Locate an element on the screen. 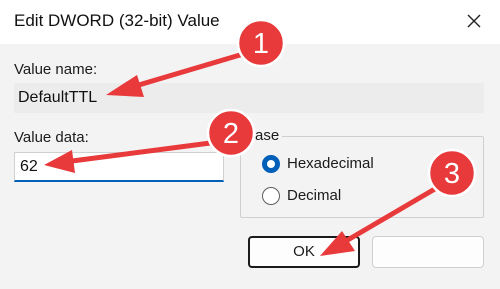 This screenshot has width=500, height=289. cancel-button is located at coordinates (428, 252).